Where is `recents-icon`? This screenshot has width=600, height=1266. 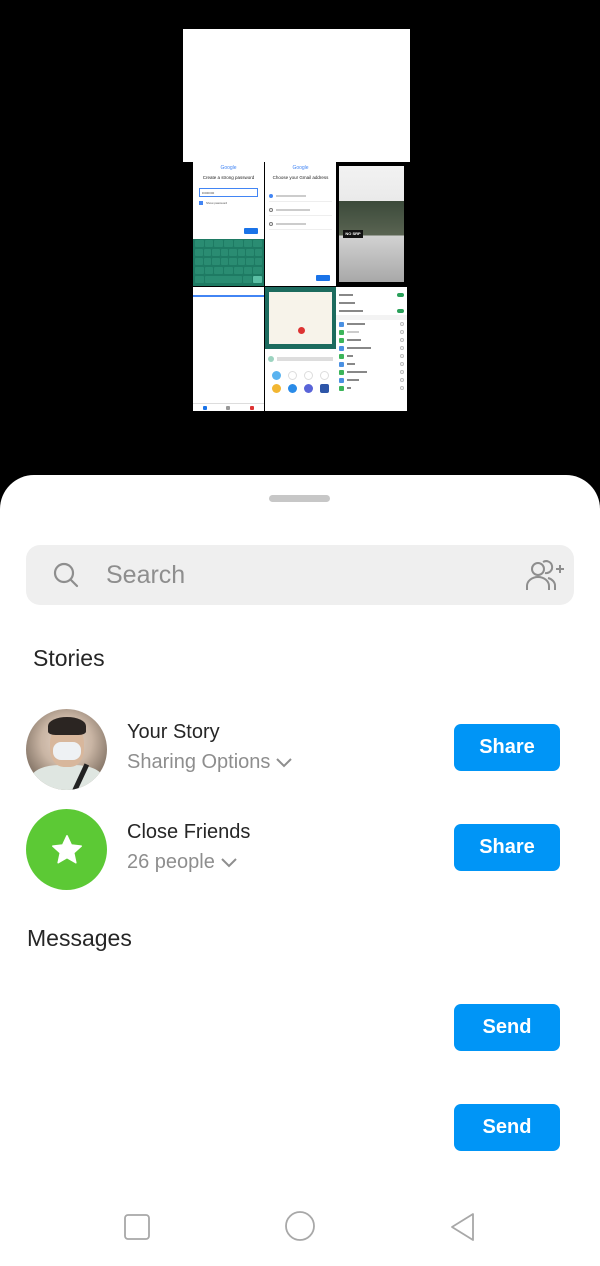 recents-icon is located at coordinates (137, 1227).